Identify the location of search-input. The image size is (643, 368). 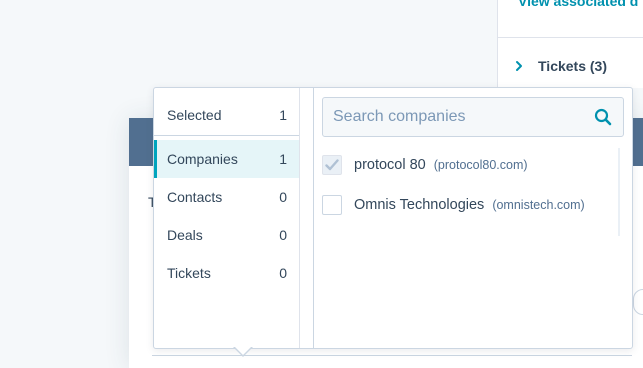
(453, 117).